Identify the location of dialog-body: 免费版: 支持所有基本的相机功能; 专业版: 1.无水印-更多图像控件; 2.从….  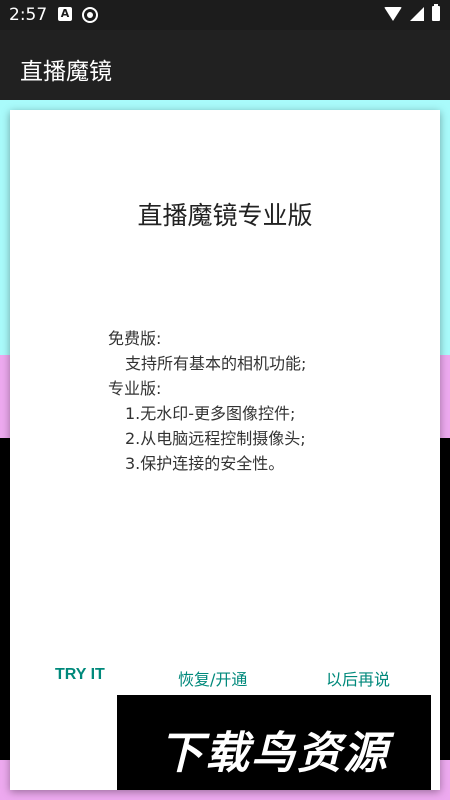
(207, 401).